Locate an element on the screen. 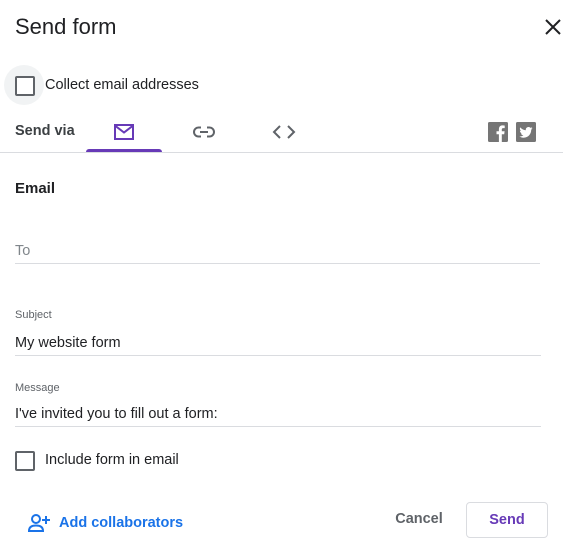  dialog-title: Send form is located at coordinates (66, 26).